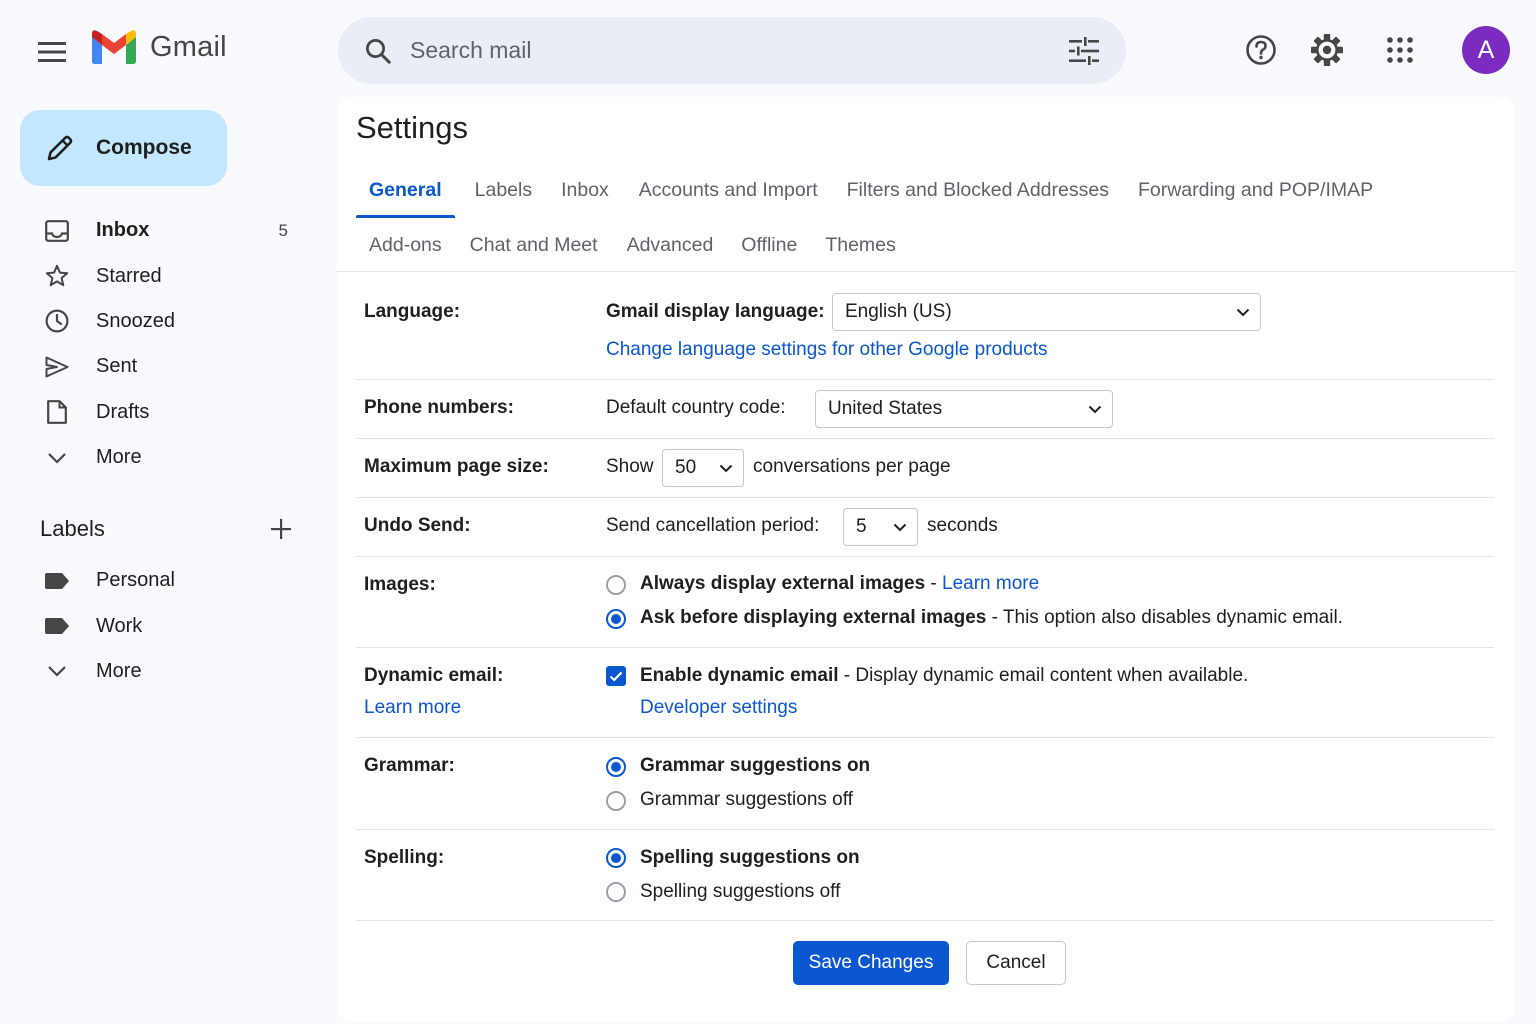 The width and height of the screenshot is (1536, 1024). I want to click on label-icon, so click(57, 626).